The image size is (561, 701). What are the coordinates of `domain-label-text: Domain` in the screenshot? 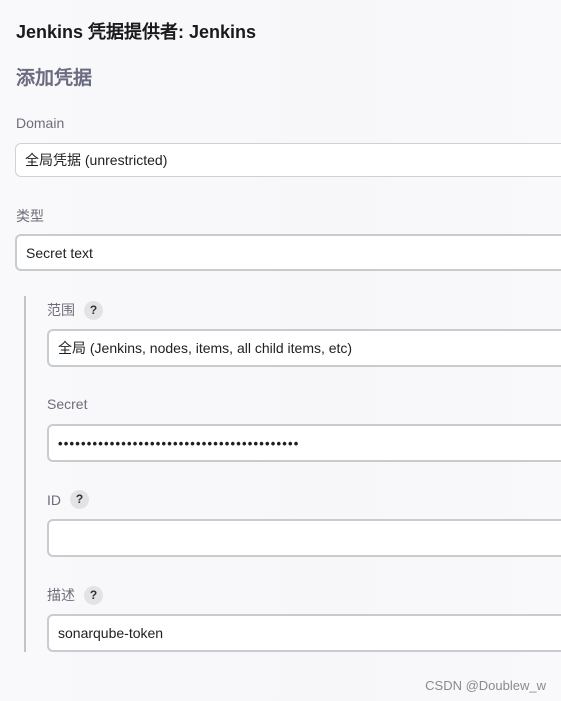 It's located at (40, 123).